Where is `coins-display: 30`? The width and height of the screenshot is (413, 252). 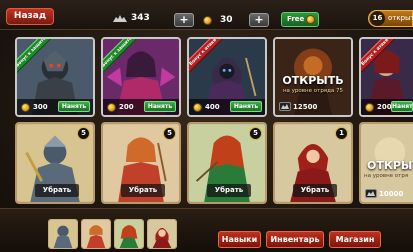 coins-display: 30 is located at coordinates (218, 20).